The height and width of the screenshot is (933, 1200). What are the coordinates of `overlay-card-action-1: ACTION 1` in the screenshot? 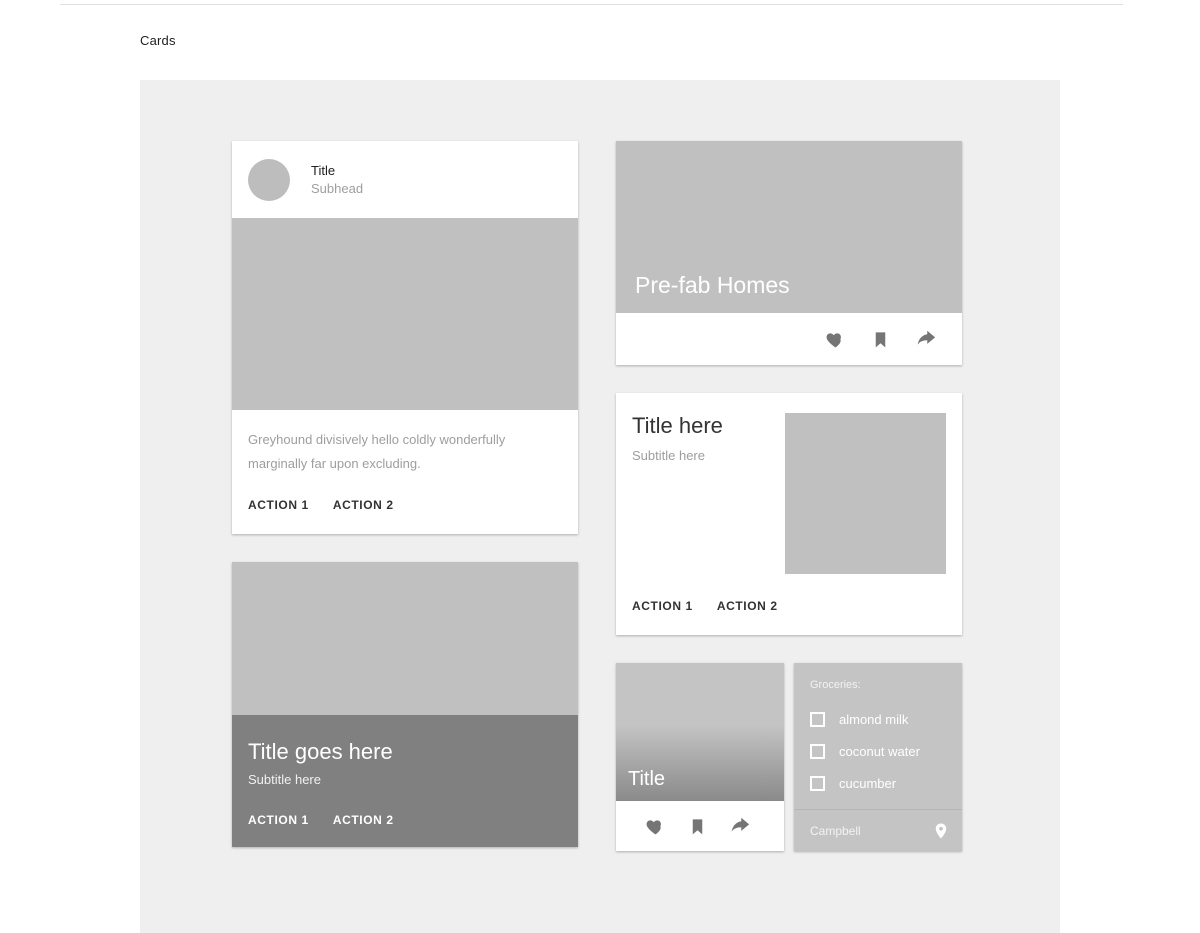 It's located at (278, 820).